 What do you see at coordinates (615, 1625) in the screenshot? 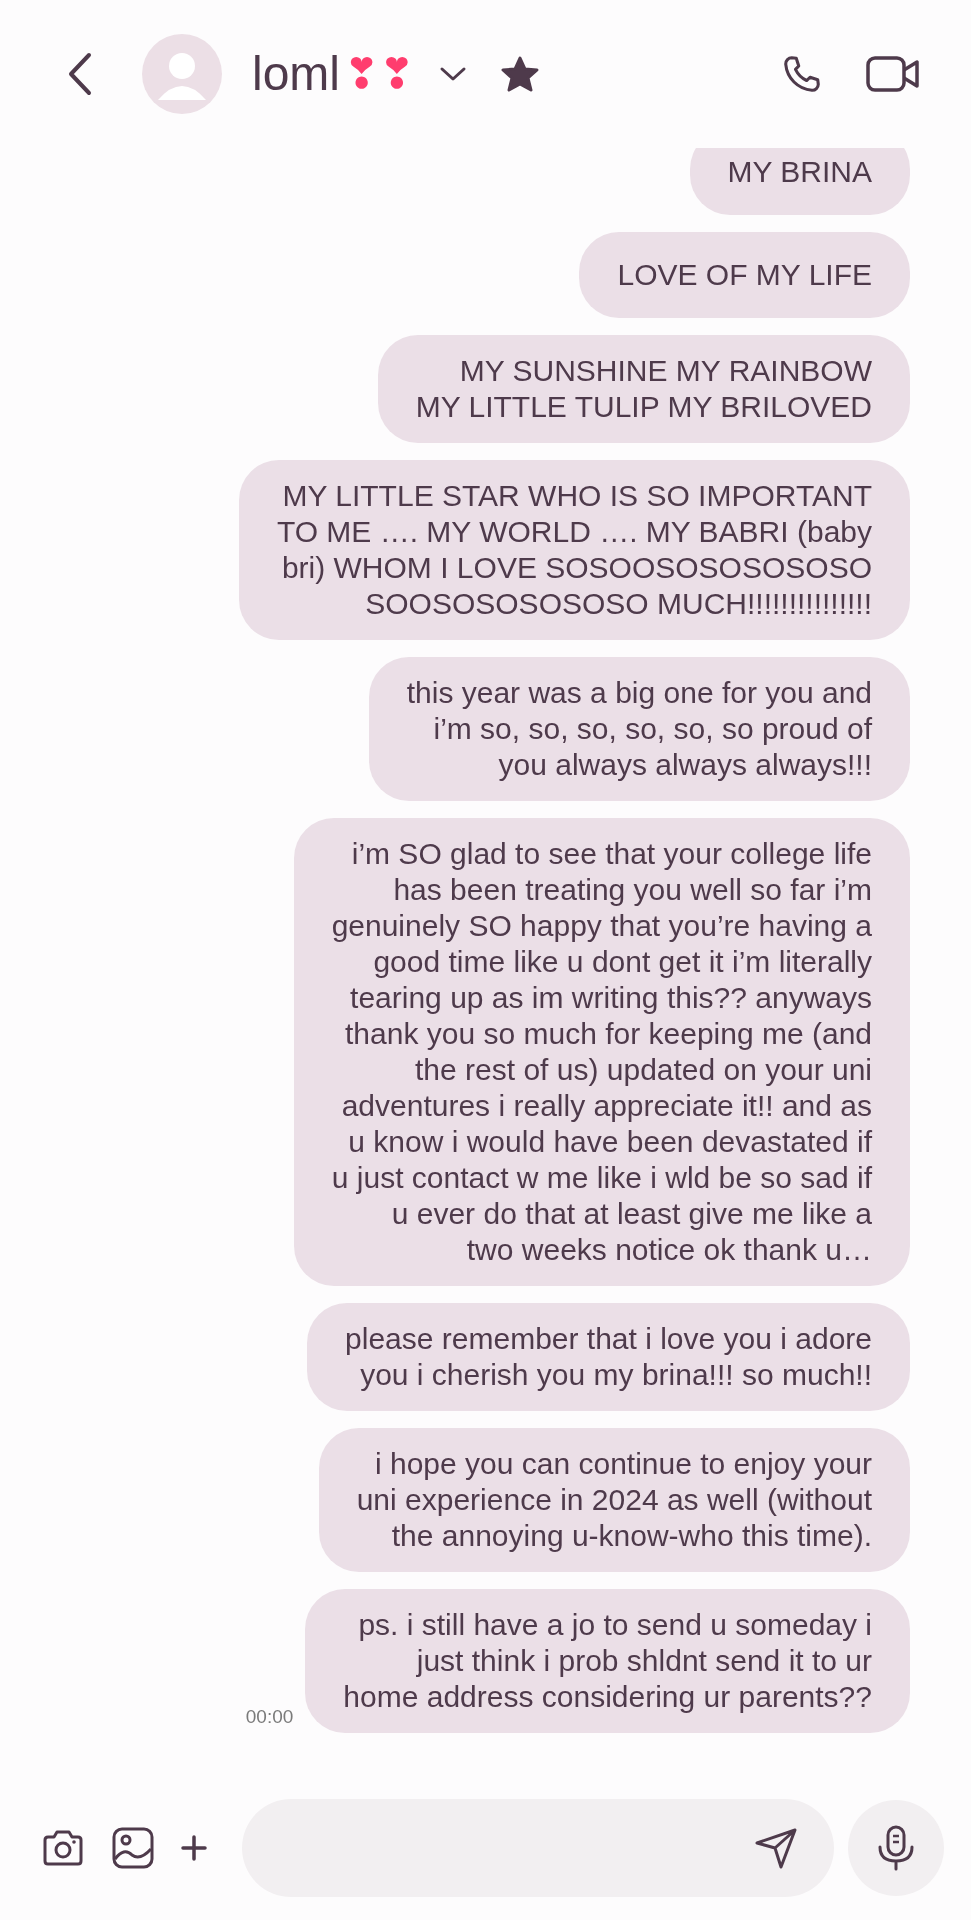
I see `message-text: ps. i still have a jo to send u someday i` at bounding box center [615, 1625].